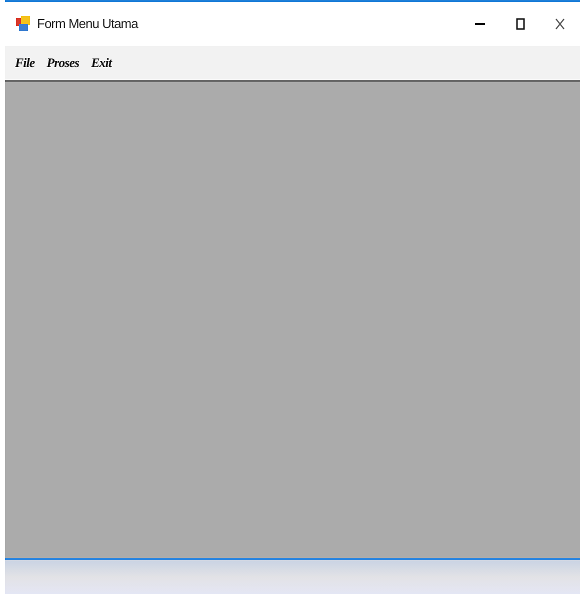  Describe the element at coordinates (560, 24) in the screenshot. I see `close-icon` at that location.